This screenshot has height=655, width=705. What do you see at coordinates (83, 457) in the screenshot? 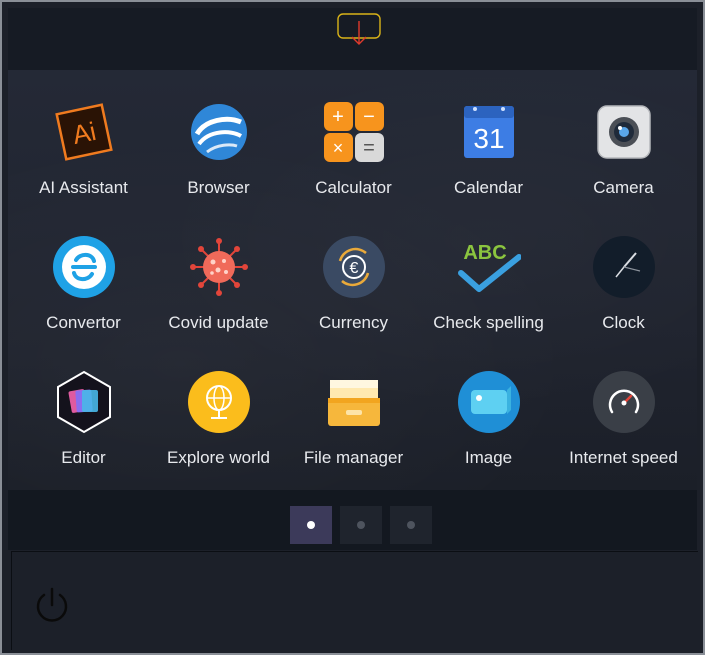
I see `app-label: Editor` at bounding box center [83, 457].